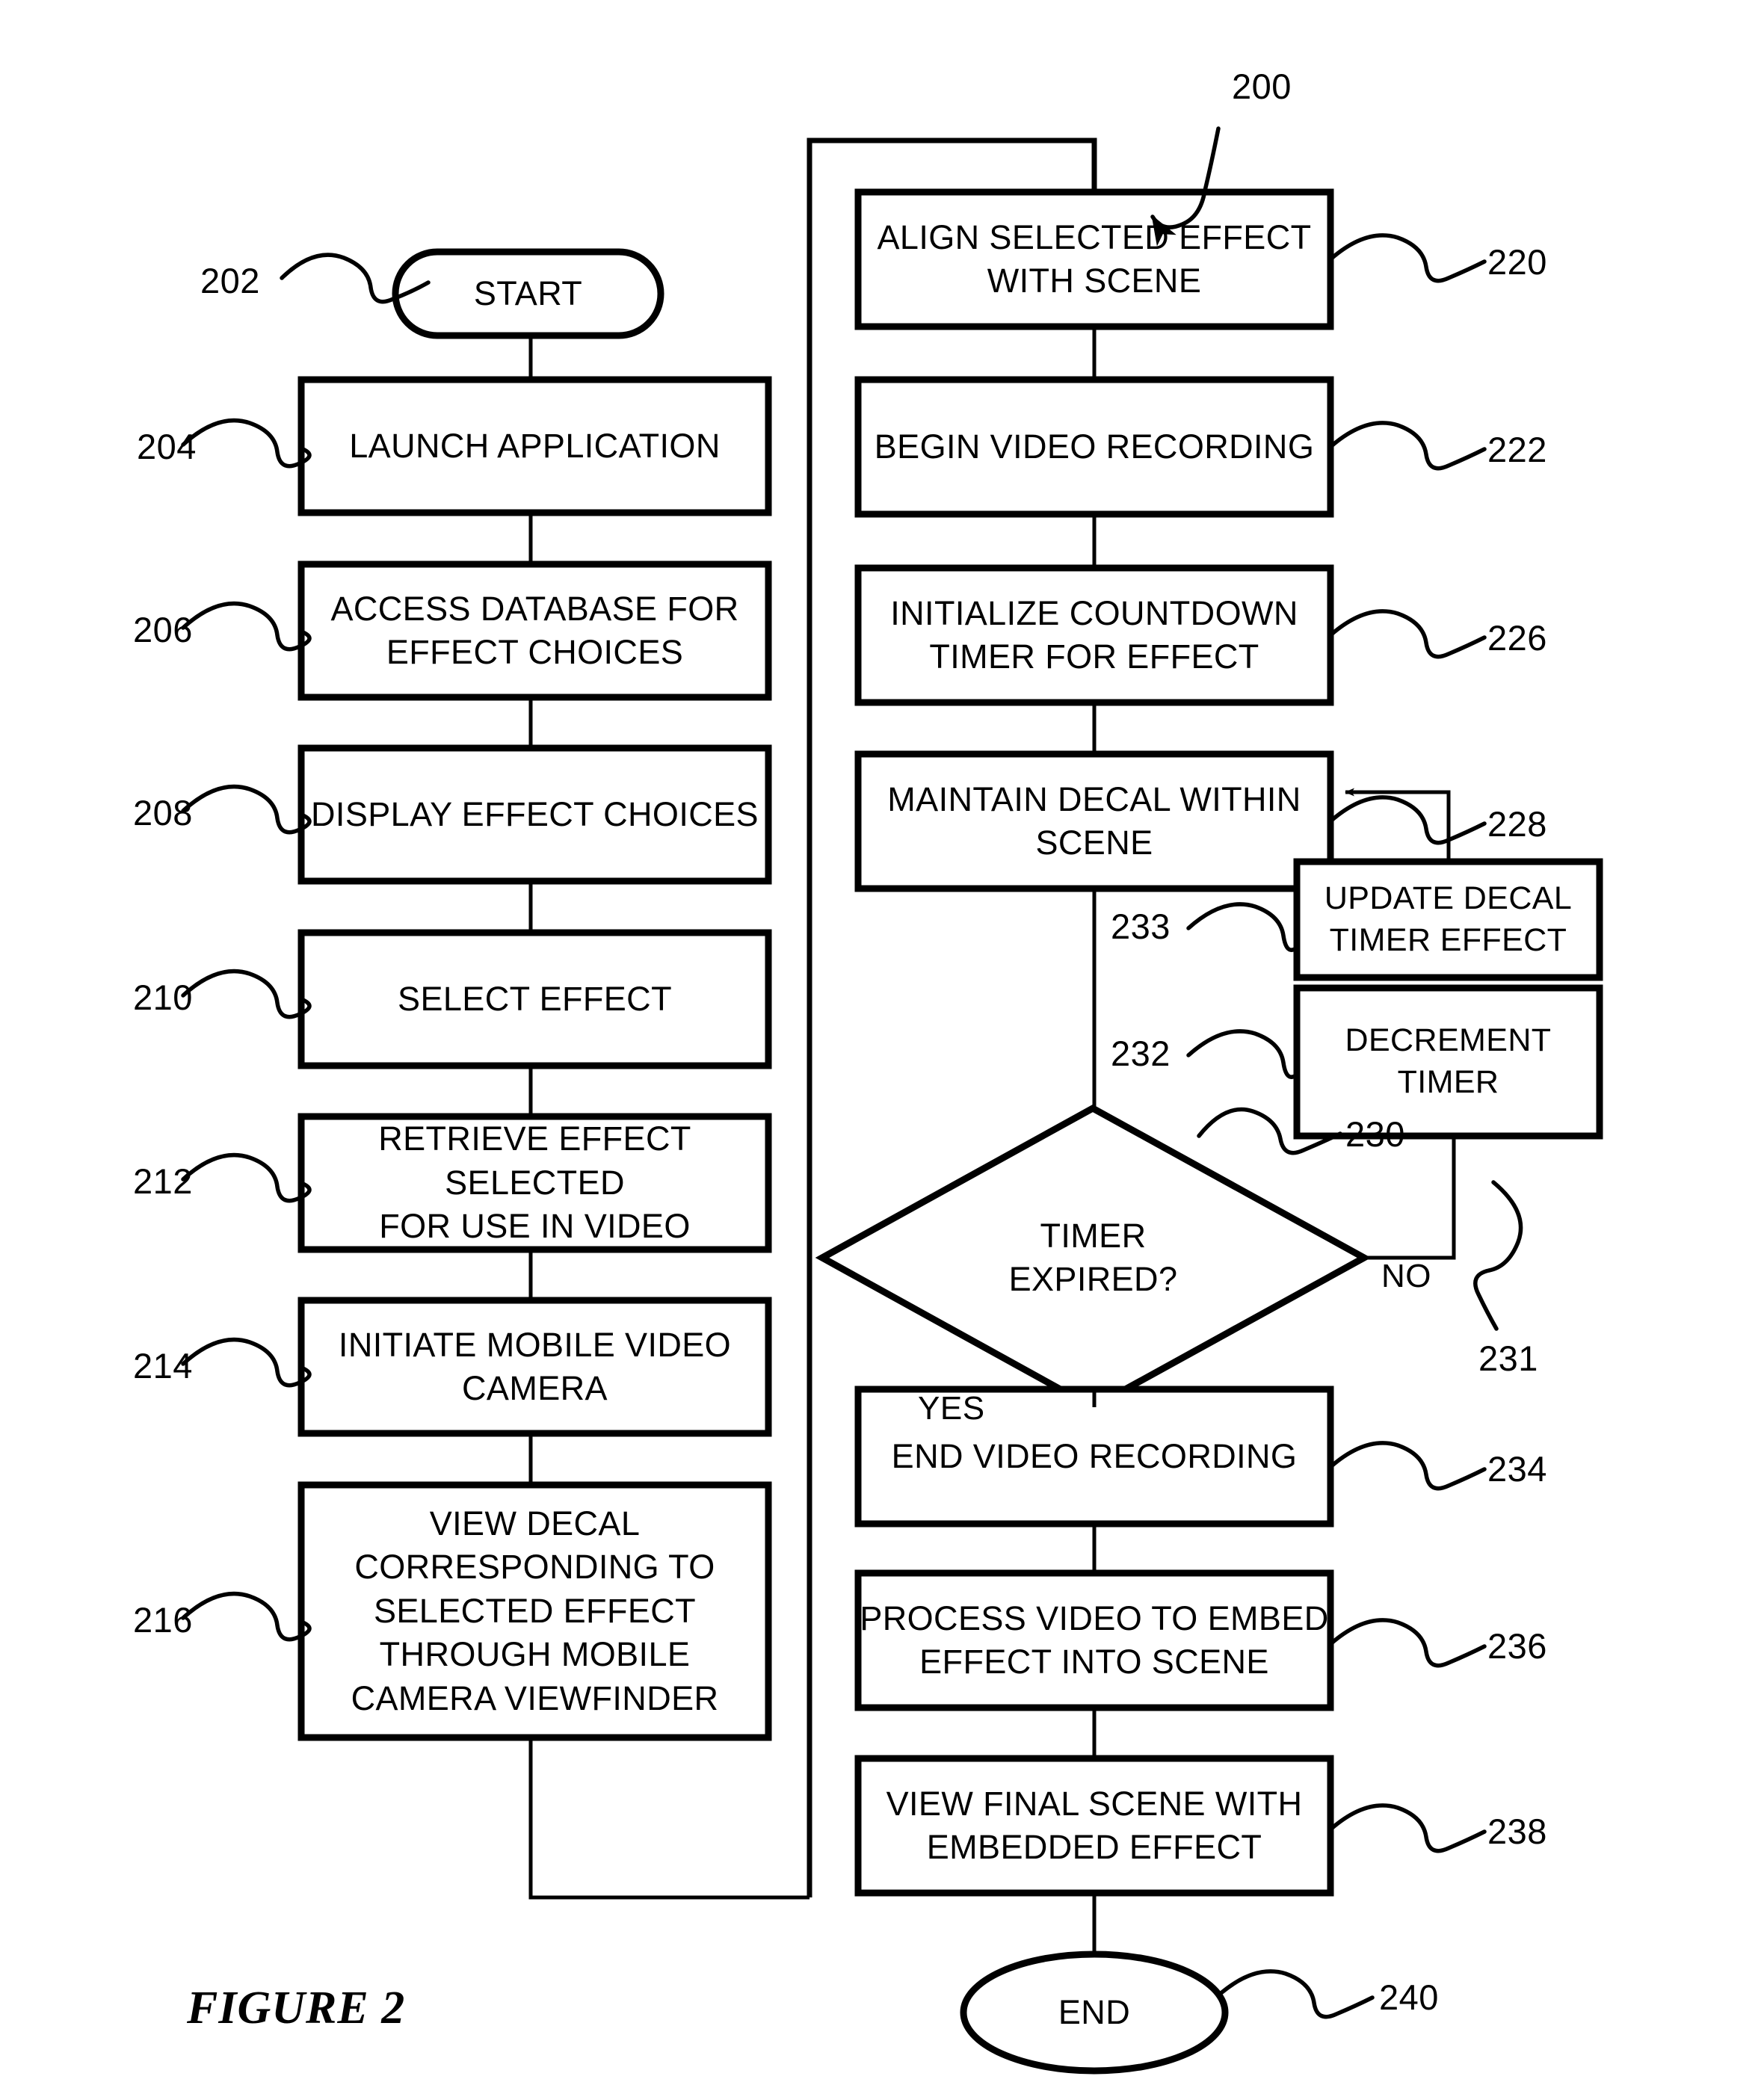  Describe the element at coordinates (1517, 638) in the screenshot. I see `ref-226: 226` at that location.